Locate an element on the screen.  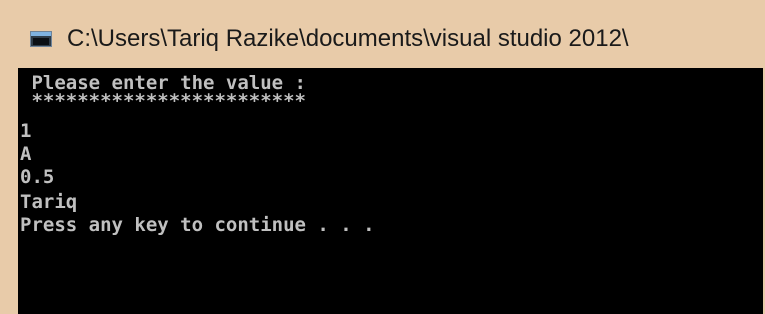
output-line-string: Tariq is located at coordinates (49, 202).